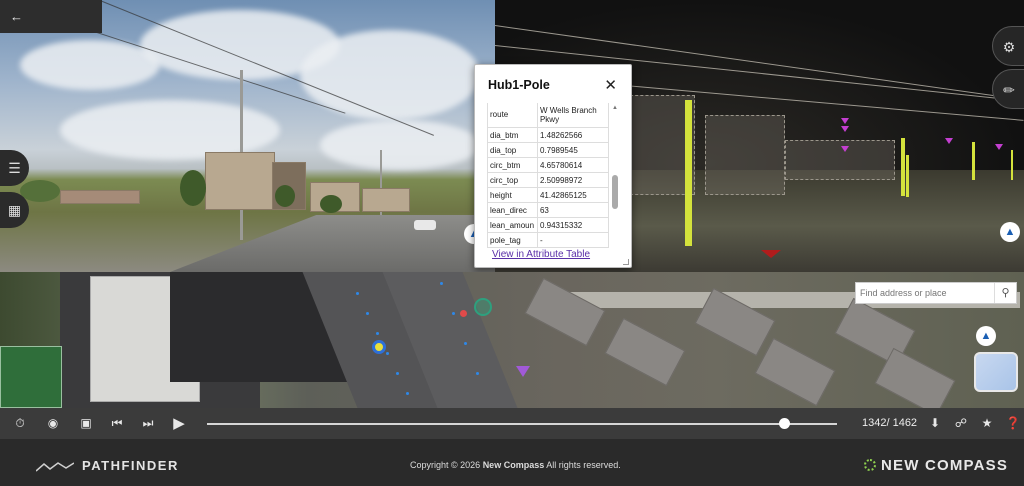 Image resolution: width=1024 pixels, height=486 pixels. Describe the element at coordinates (626, 262) in the screenshot. I see `resize-handle-icon` at that location.